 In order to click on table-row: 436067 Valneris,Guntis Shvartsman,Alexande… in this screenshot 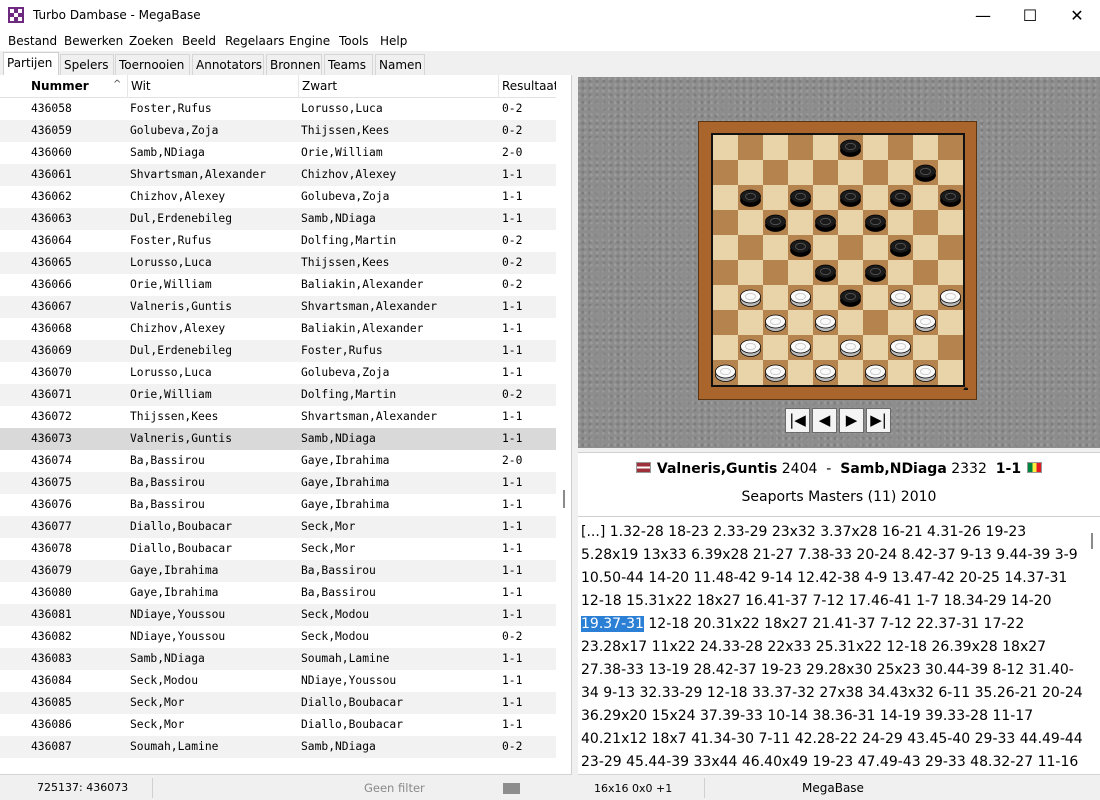, I will do `click(278, 307)`.